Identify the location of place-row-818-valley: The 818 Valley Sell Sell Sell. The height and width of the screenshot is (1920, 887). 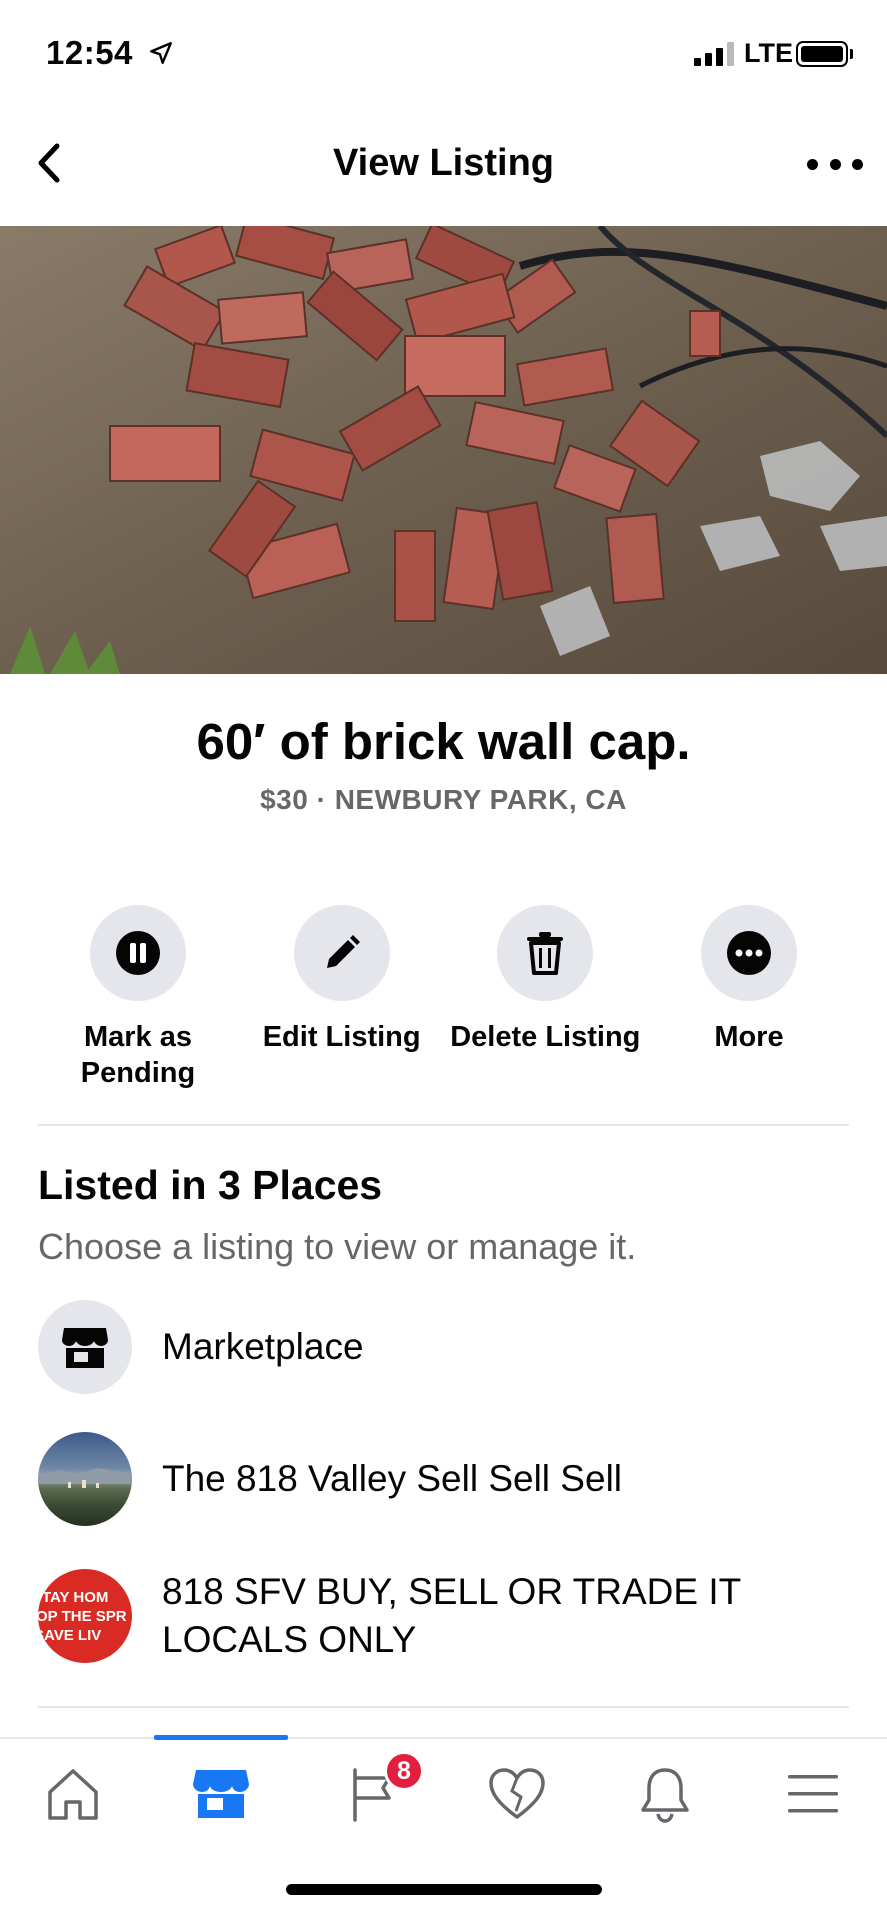
(443, 1479).